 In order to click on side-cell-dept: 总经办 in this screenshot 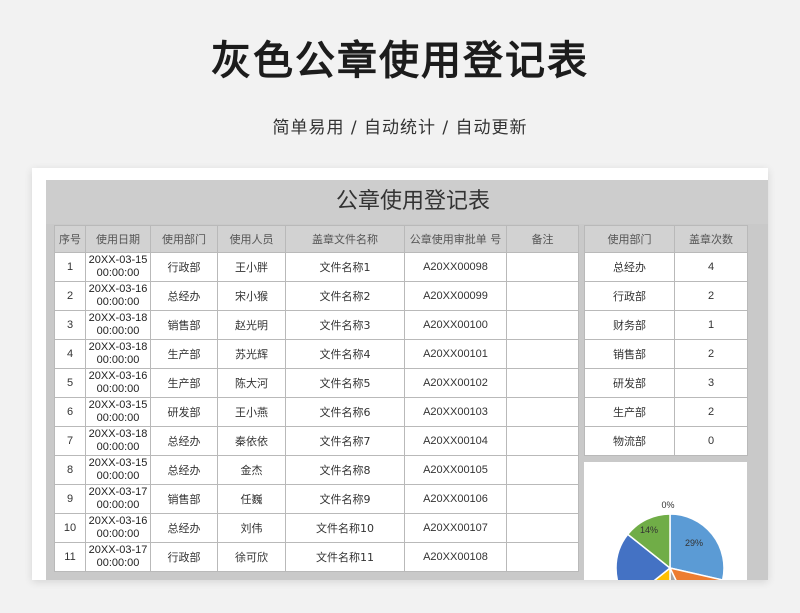, I will do `click(629, 267)`.